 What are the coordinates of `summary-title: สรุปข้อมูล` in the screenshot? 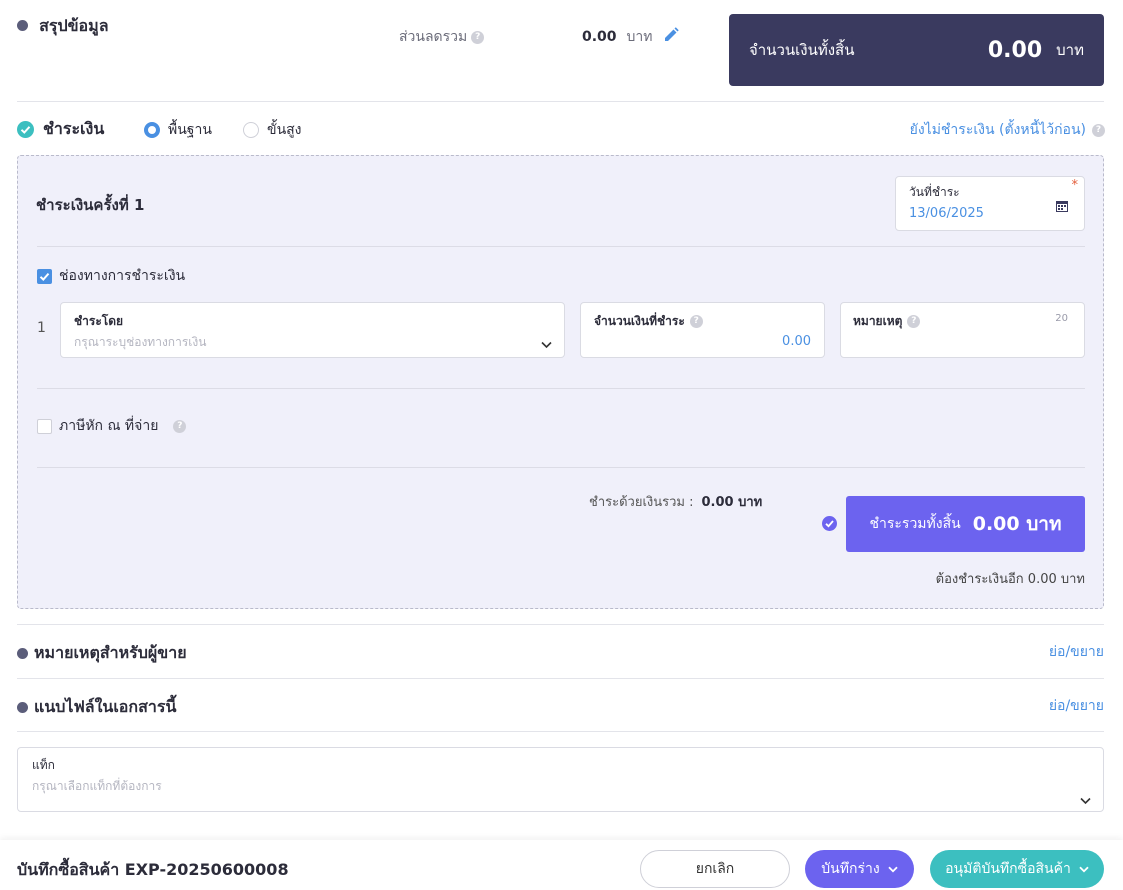 It's located at (74, 25).